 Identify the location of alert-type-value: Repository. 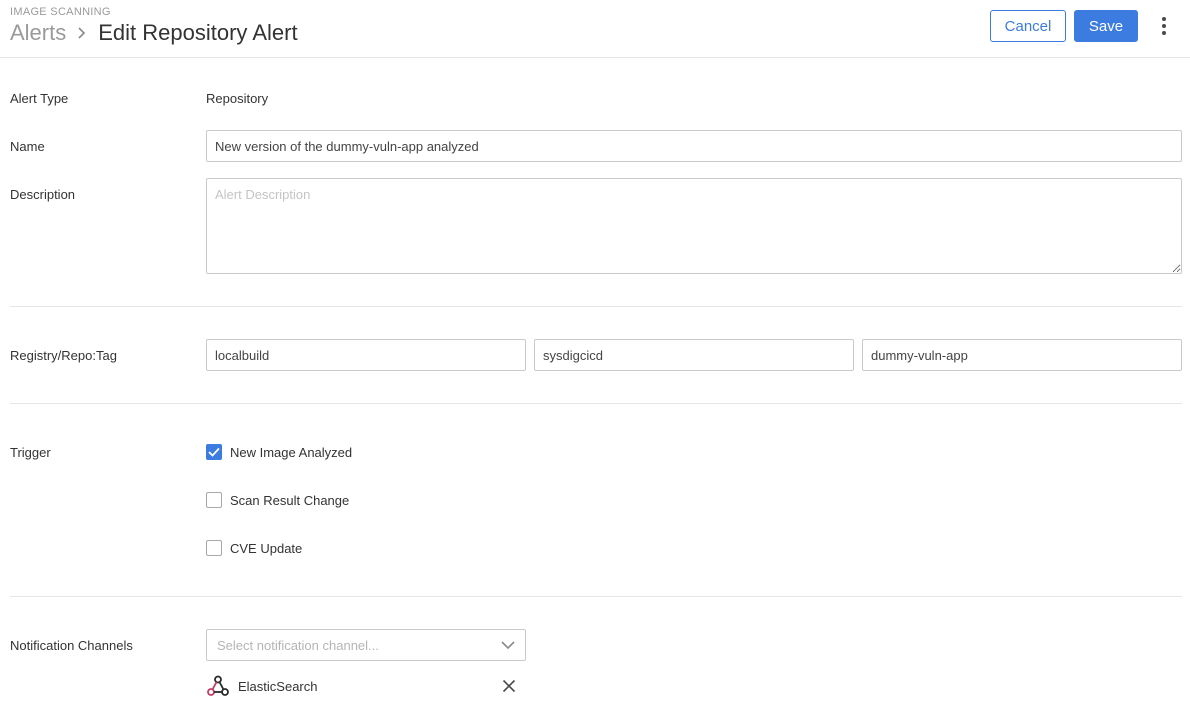
(237, 98).